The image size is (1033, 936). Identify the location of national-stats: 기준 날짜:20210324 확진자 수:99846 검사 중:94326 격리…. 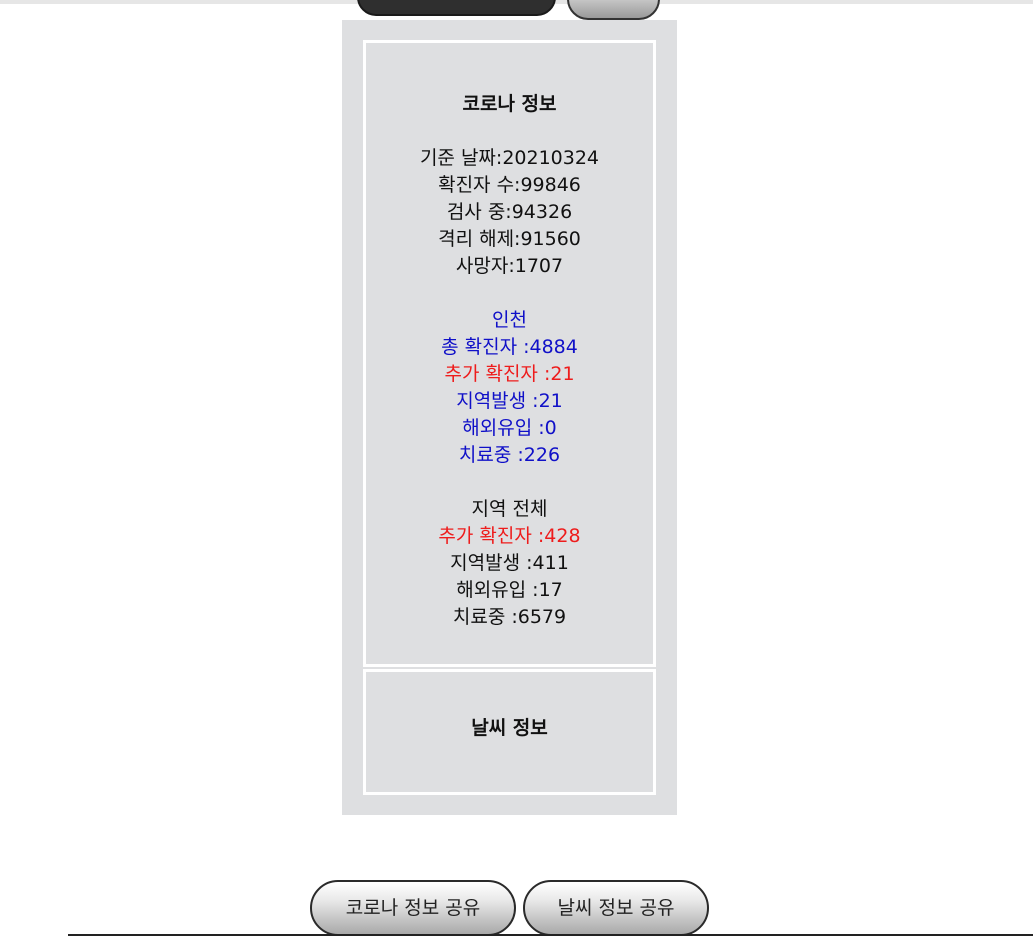
(509, 212).